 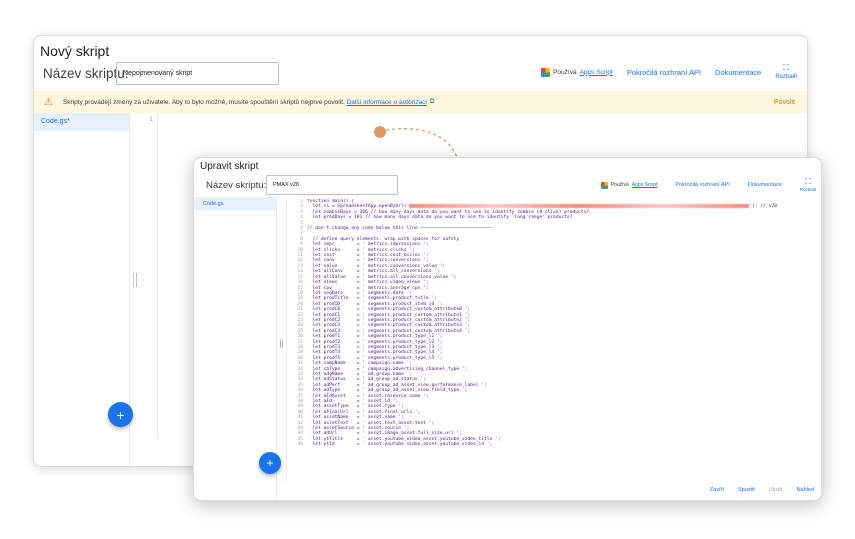 What do you see at coordinates (197, 73) in the screenshot?
I see `script-name-input: Nepojmenovaný skript` at bounding box center [197, 73].